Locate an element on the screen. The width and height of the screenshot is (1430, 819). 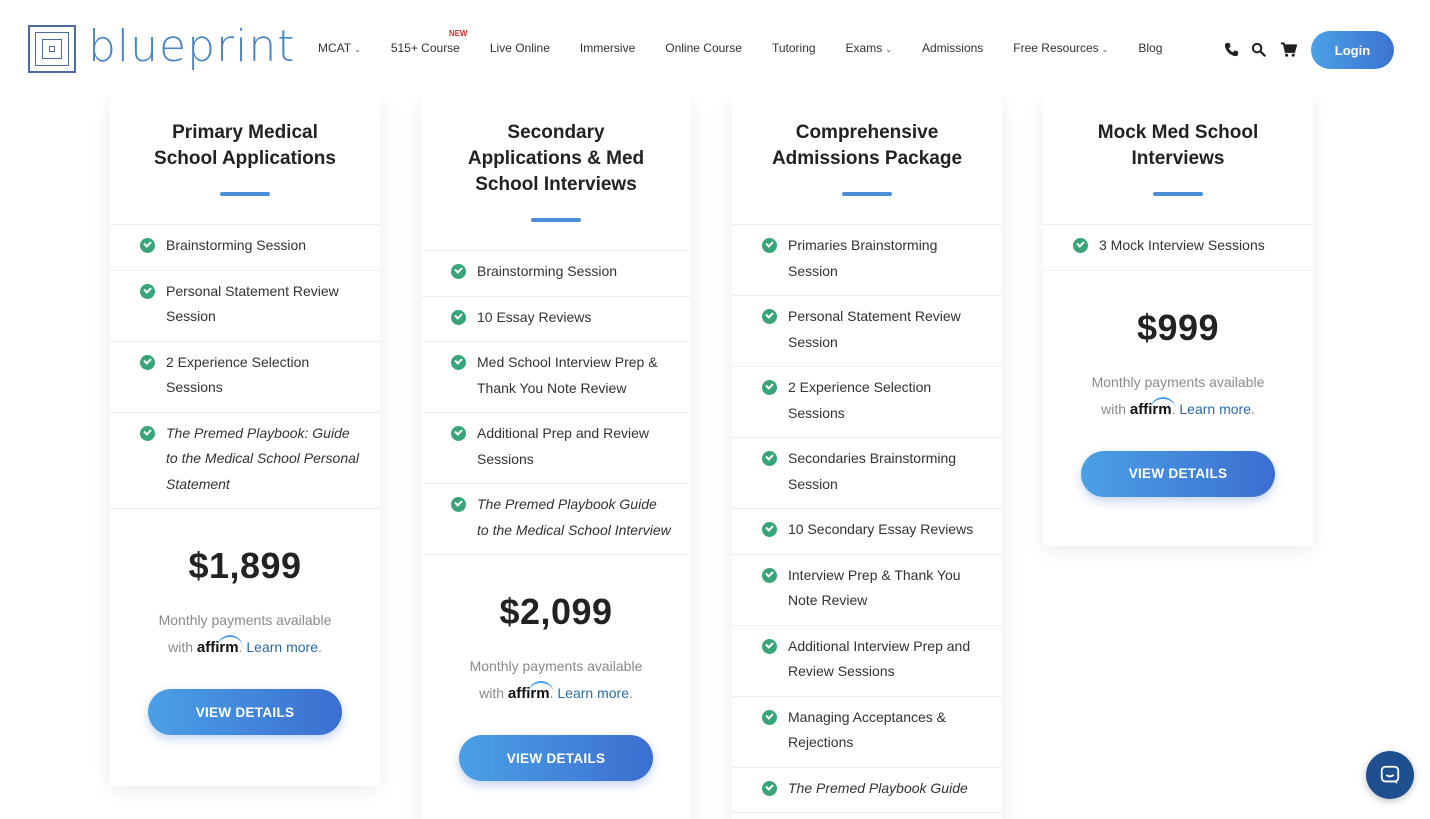
feature-item: 10 Essay Reviews is located at coordinates (556, 319).